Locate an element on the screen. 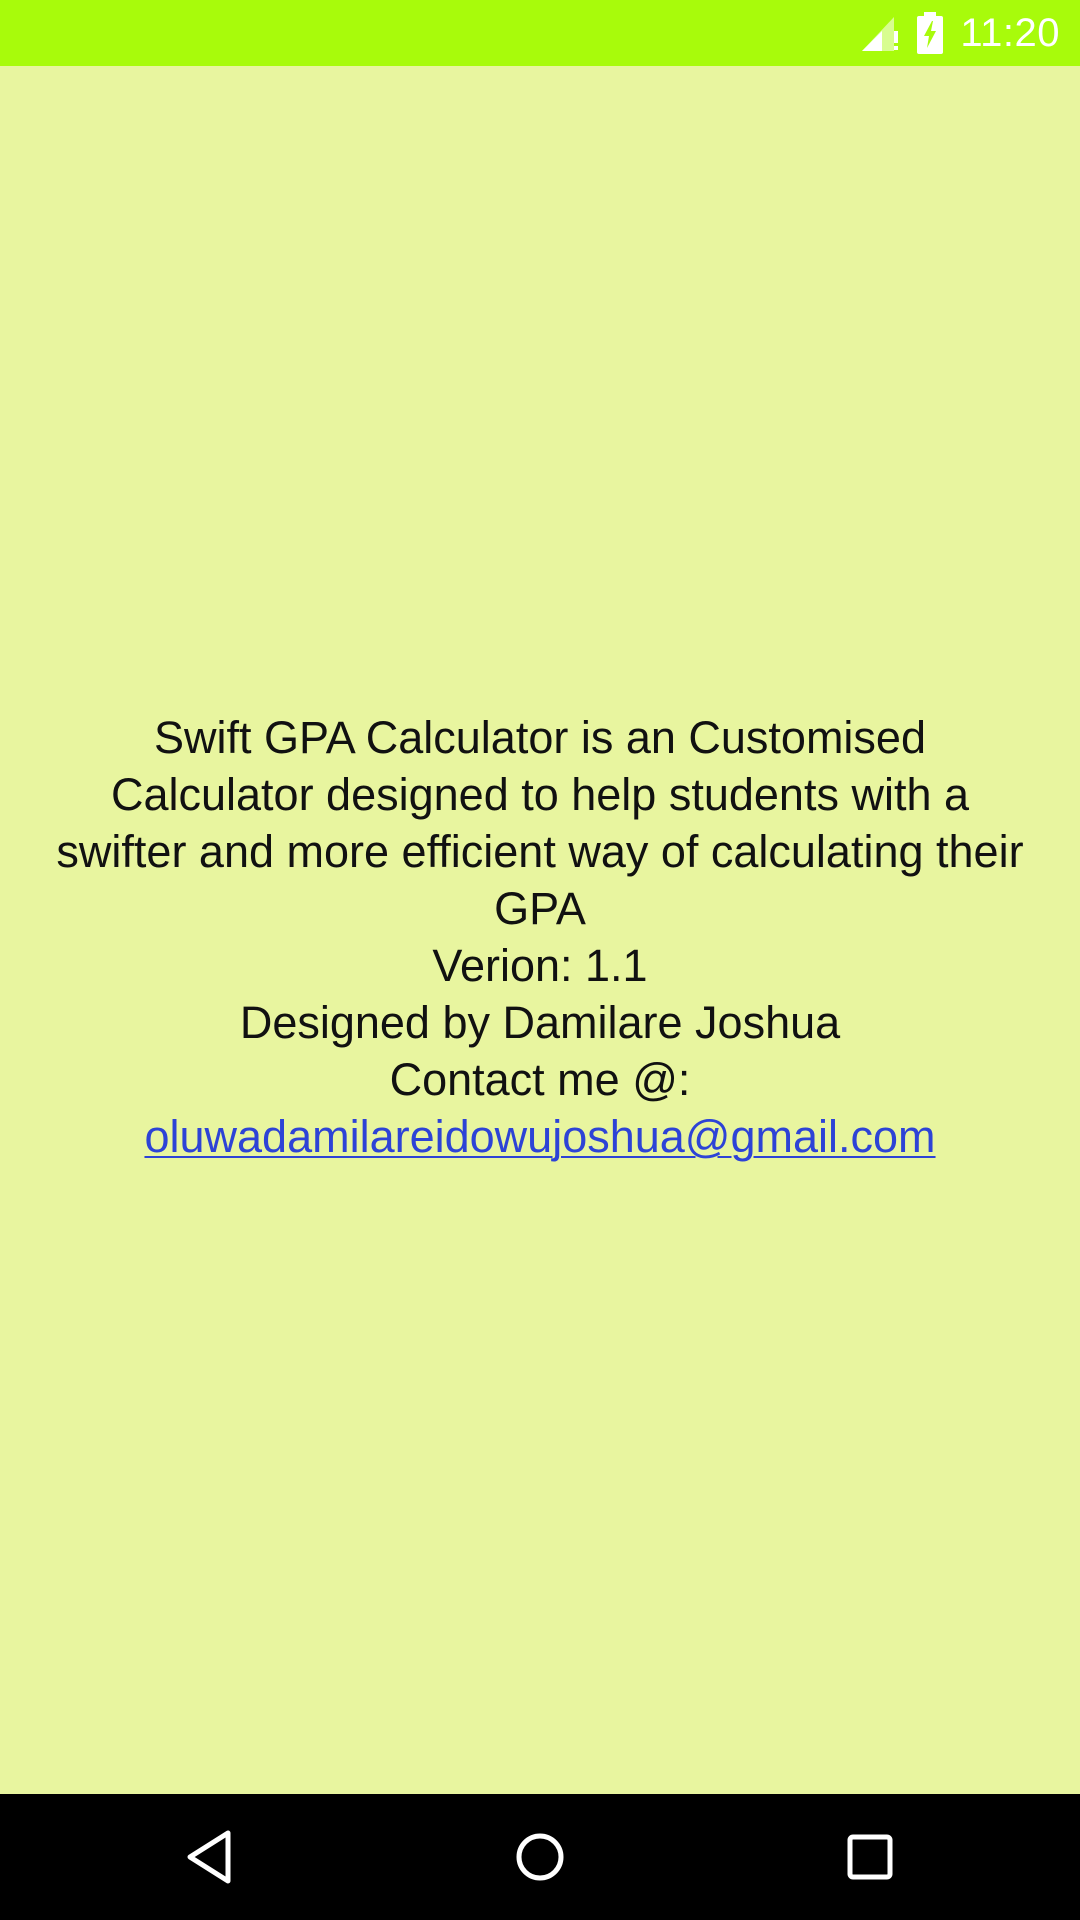 The image size is (1080, 1920). status-time: 11:20 is located at coordinates (1010, 32).